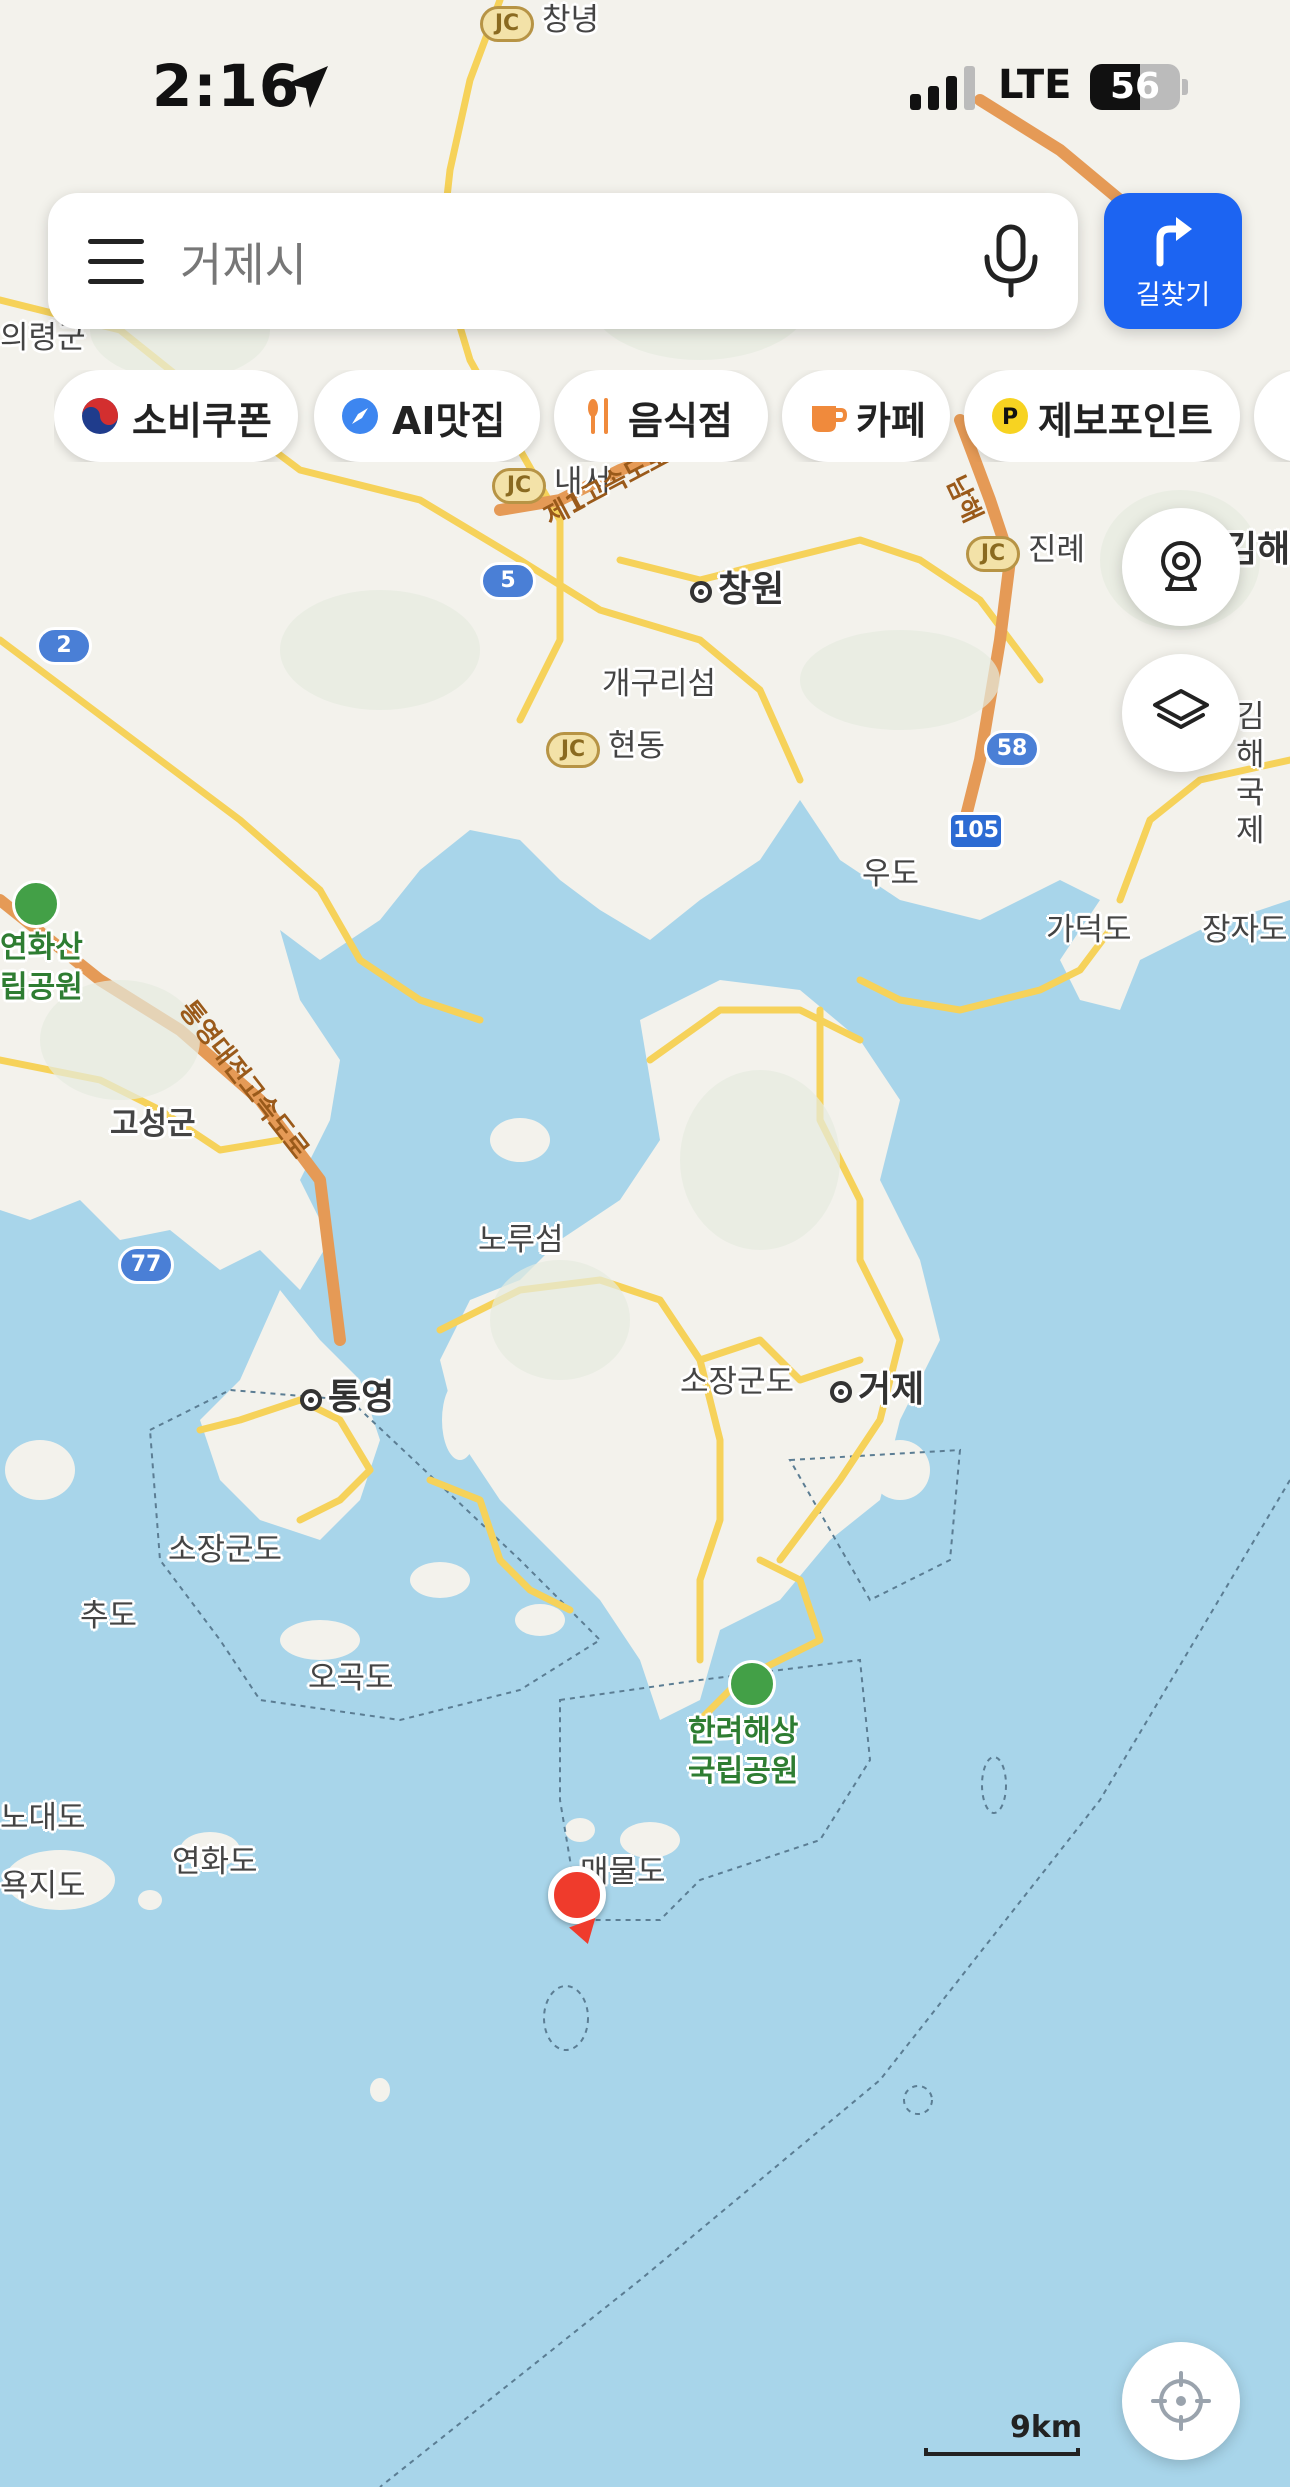 The height and width of the screenshot is (2487, 1290). What do you see at coordinates (226, 86) in the screenshot?
I see `status-time: 2:16` at bounding box center [226, 86].